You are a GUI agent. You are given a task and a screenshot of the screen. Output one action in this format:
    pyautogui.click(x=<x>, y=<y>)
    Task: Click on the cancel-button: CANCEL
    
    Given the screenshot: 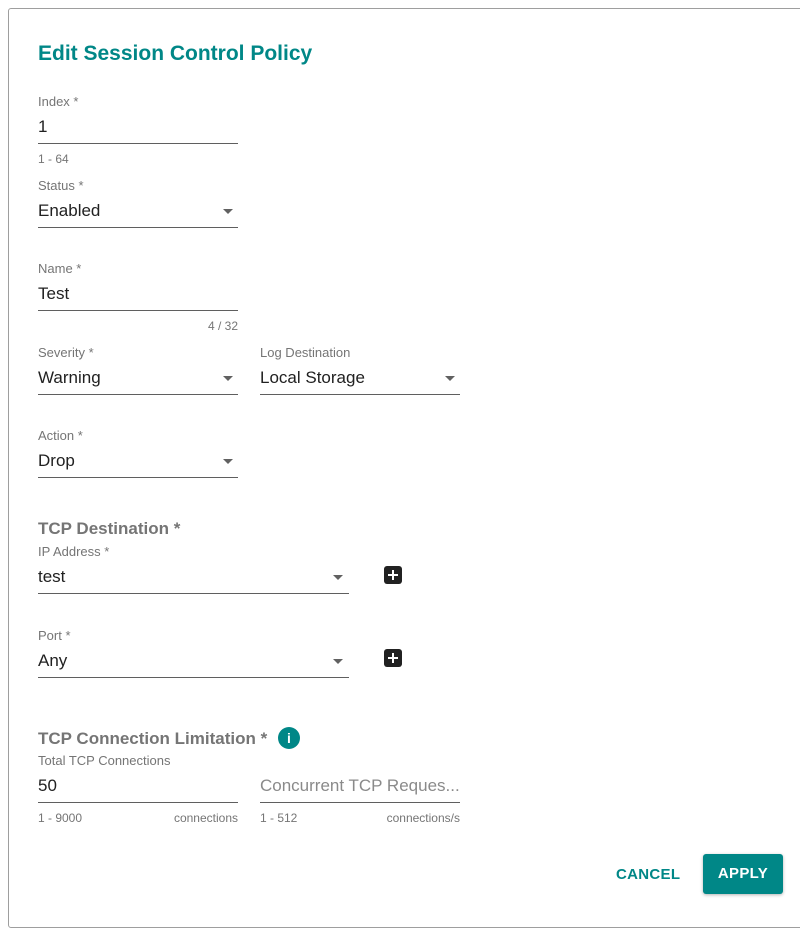 What is the action you would take?
    pyautogui.click(x=648, y=874)
    